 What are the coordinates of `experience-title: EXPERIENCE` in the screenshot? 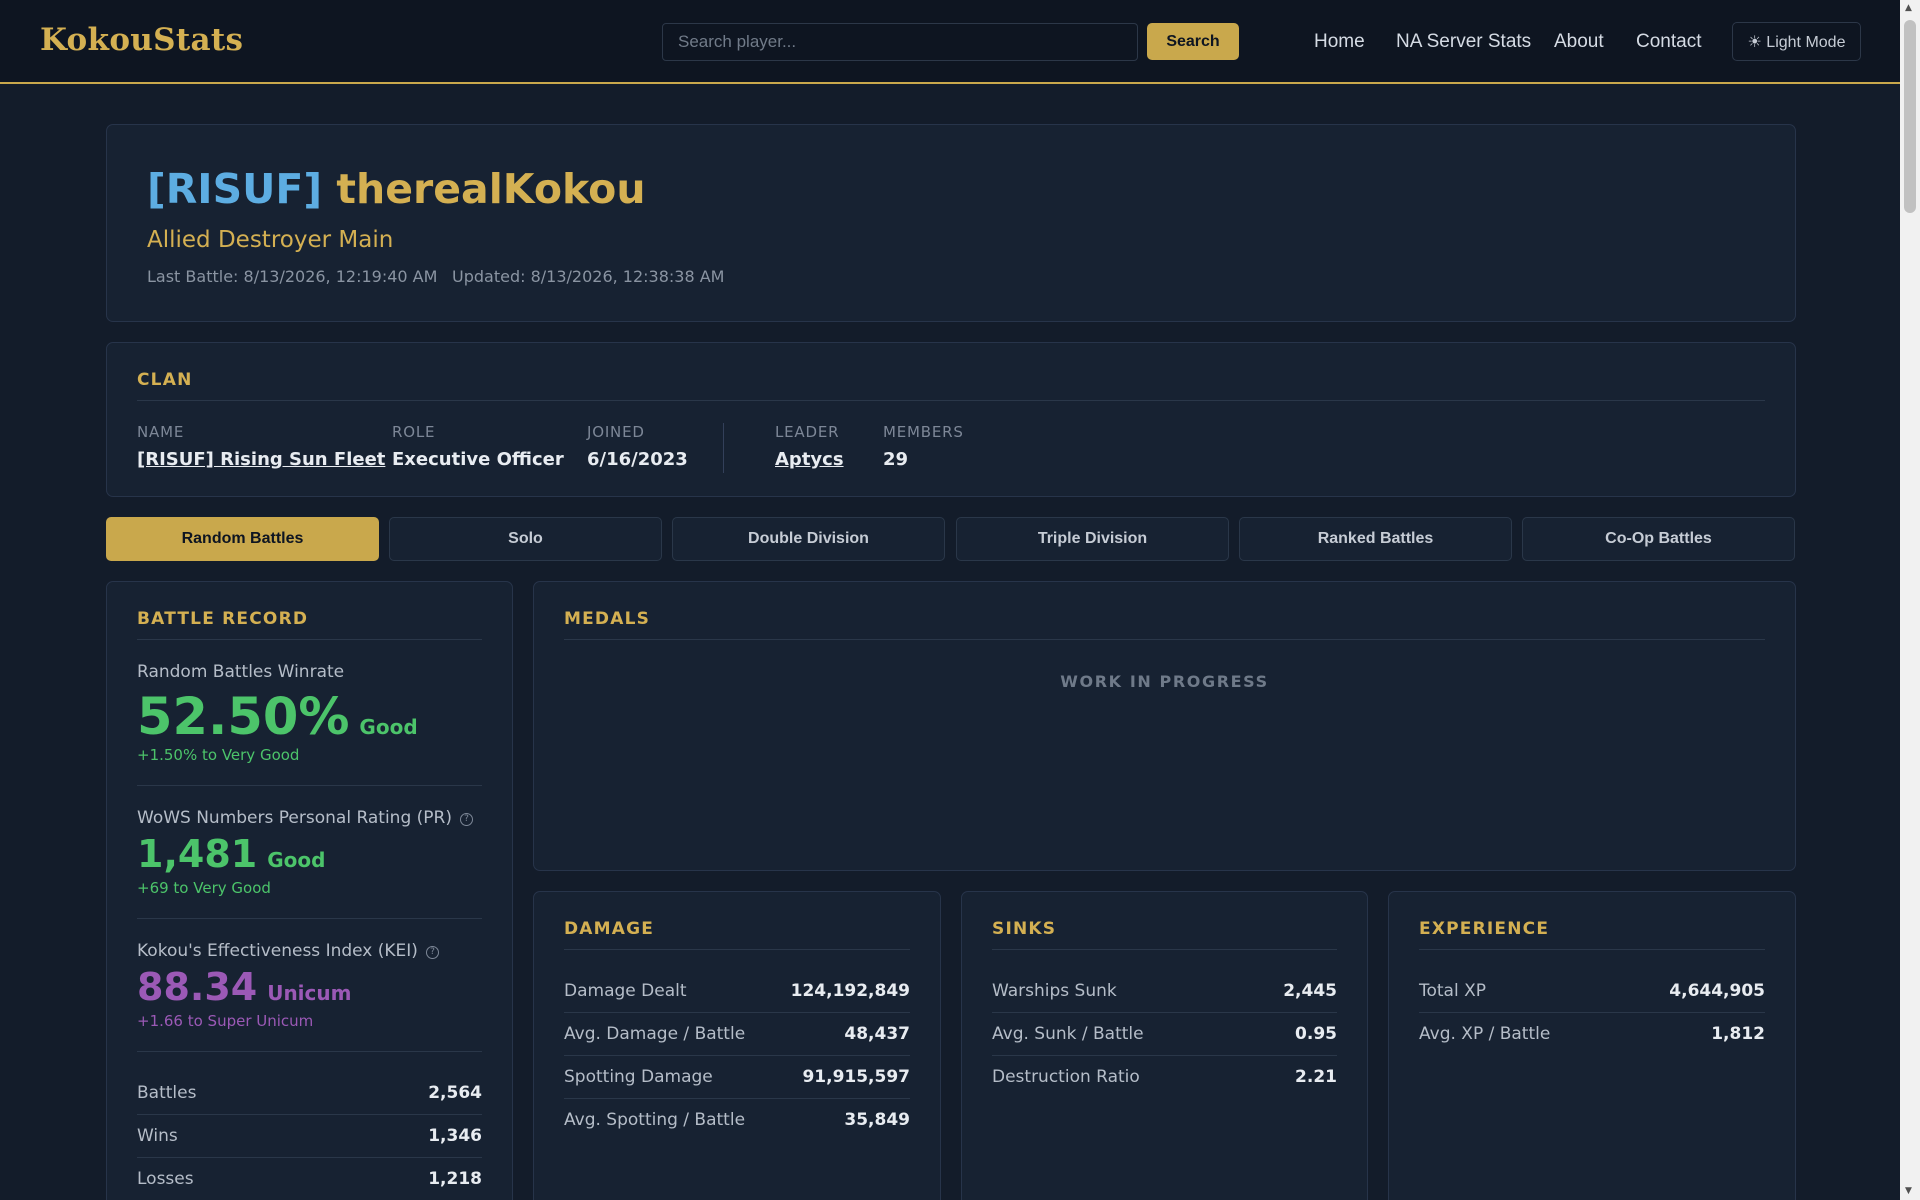 It's located at (1484, 929).